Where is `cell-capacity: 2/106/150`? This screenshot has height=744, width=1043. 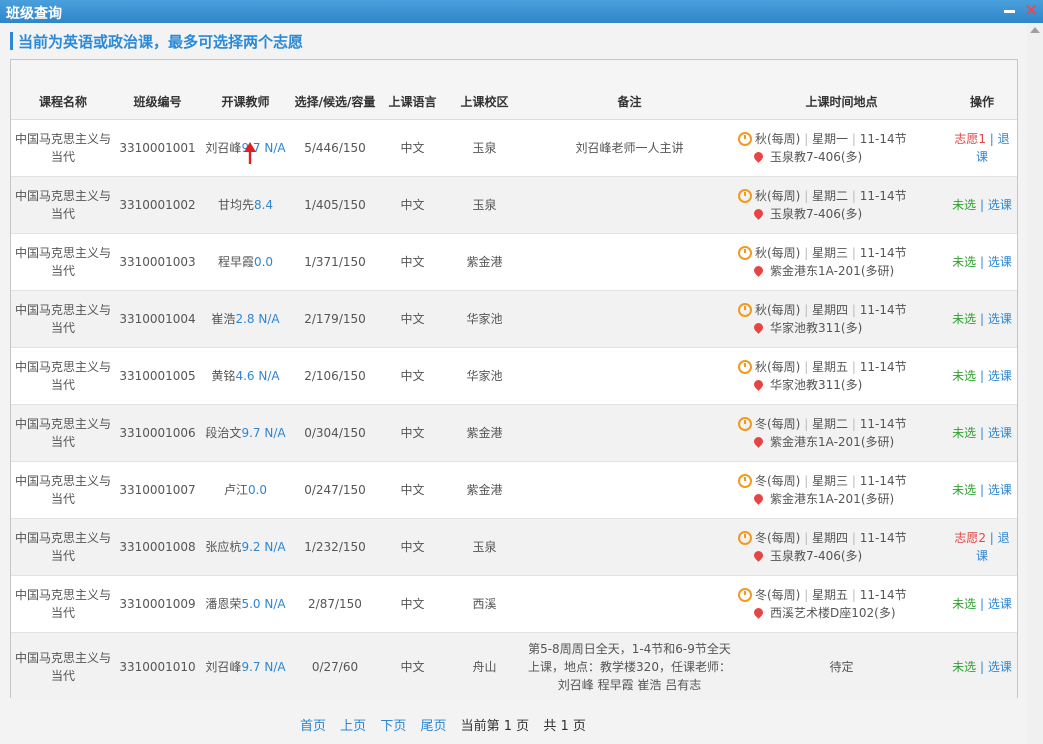
cell-capacity: 2/106/150 is located at coordinates (335, 376).